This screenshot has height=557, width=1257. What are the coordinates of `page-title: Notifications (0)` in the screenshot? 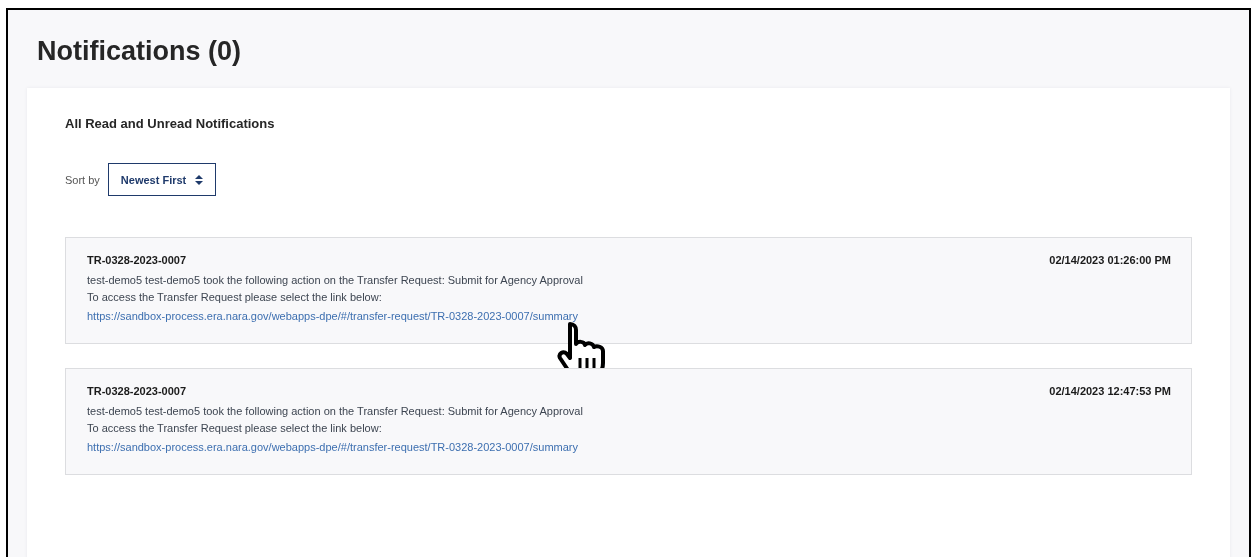 It's located at (139, 51).